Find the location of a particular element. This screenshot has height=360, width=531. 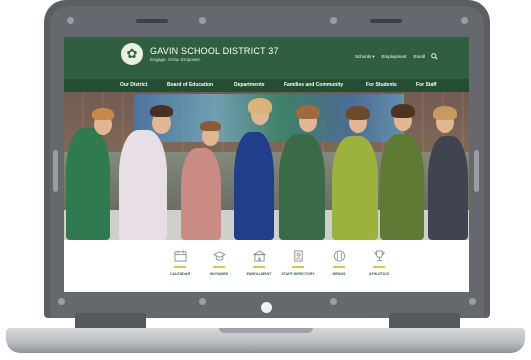

quick-link-label: SKYWARD is located at coordinates (219, 273).